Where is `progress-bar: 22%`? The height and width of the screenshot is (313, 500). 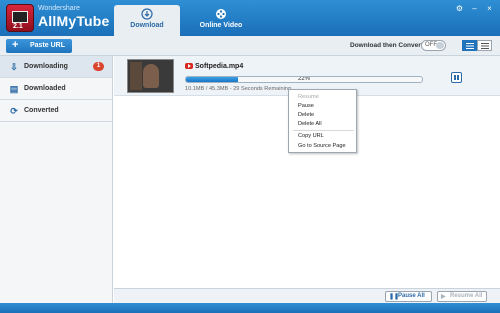
progress-bar: 22% is located at coordinates (304, 79).